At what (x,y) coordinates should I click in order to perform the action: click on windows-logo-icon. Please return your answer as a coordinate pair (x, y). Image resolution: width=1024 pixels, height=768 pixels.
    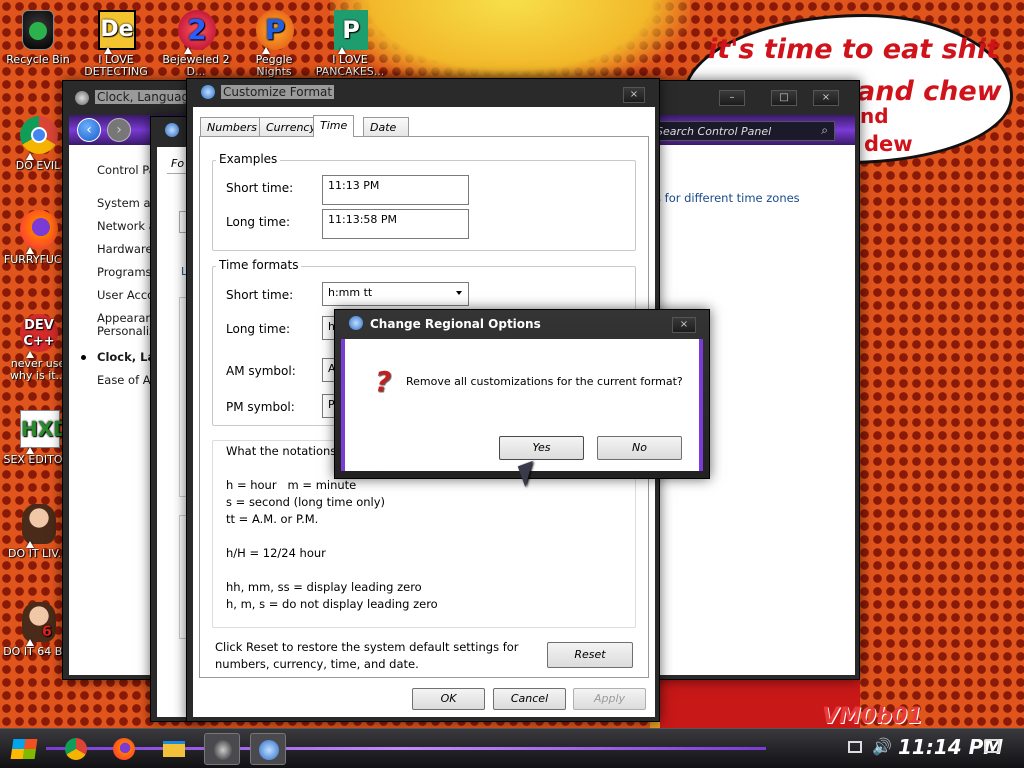
    Looking at the image, I should click on (24, 749).